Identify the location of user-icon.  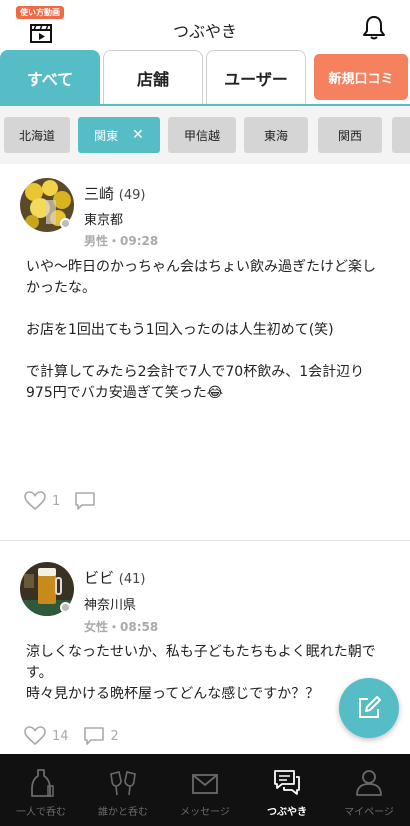
(369, 783).